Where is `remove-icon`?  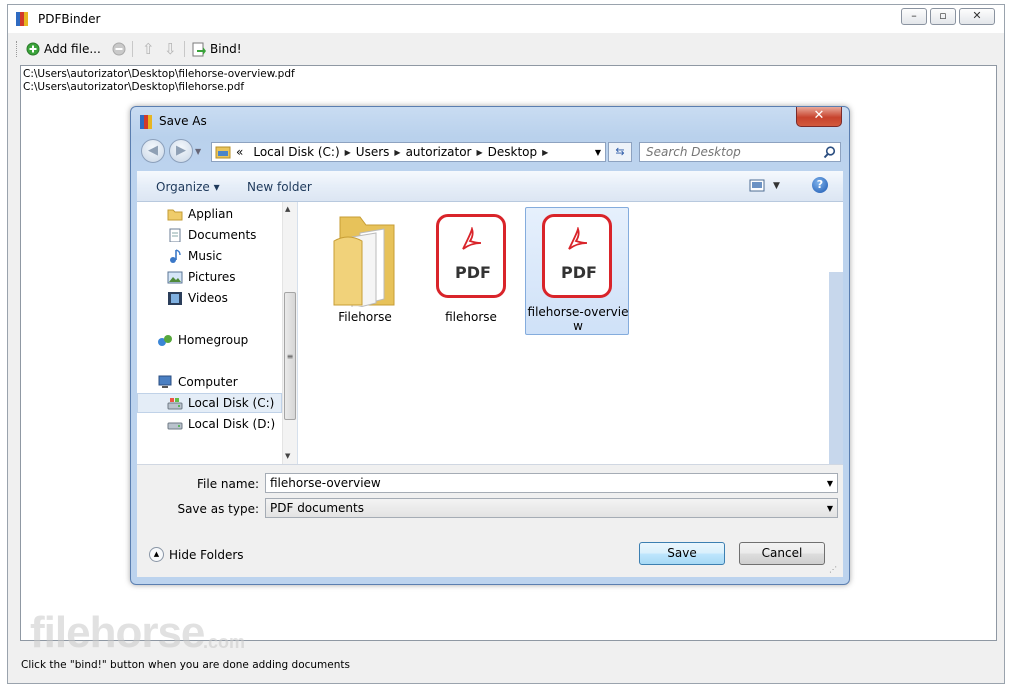
remove-icon is located at coordinates (119, 49).